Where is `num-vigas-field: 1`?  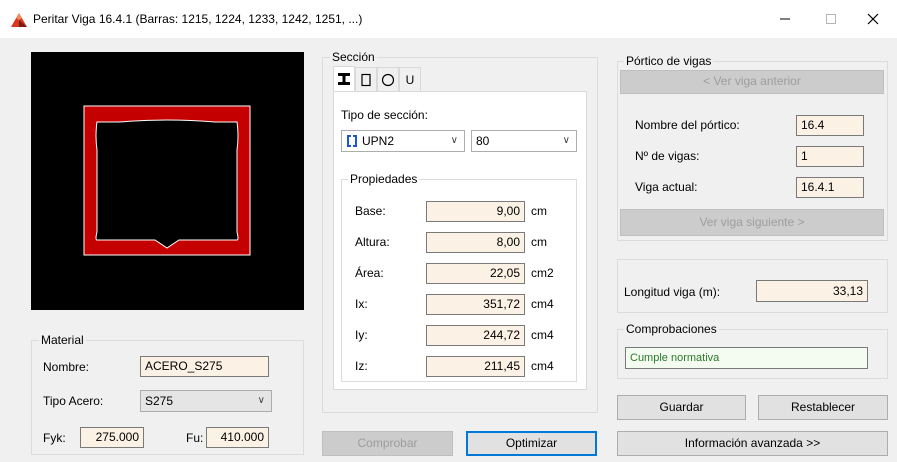
num-vigas-field: 1 is located at coordinates (830, 156).